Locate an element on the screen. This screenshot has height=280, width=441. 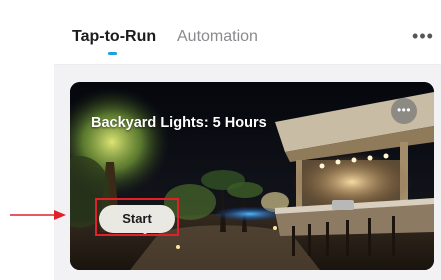
pointer-arrow-icon is located at coordinates (38, 215).